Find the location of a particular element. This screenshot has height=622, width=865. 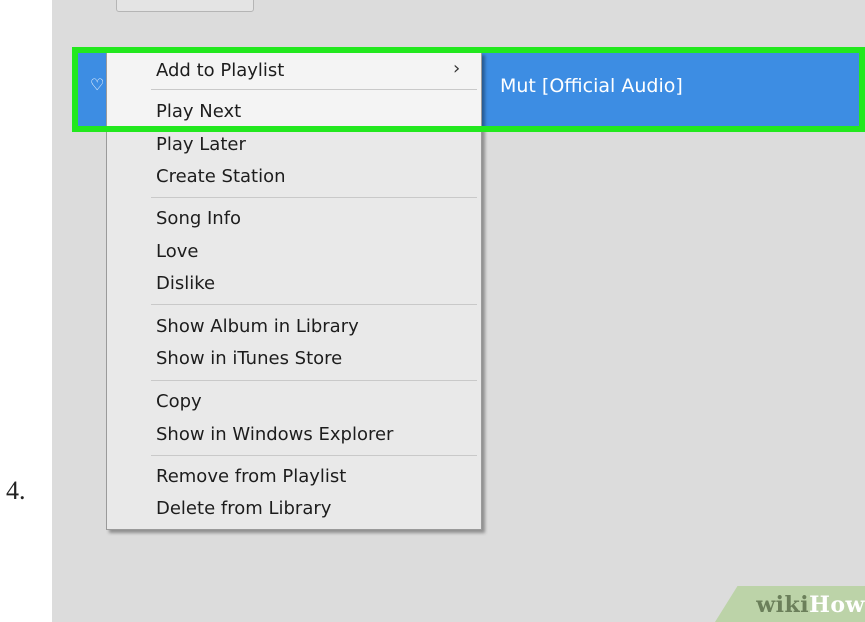

menu-item-dislike: Dislike is located at coordinates (185, 284).